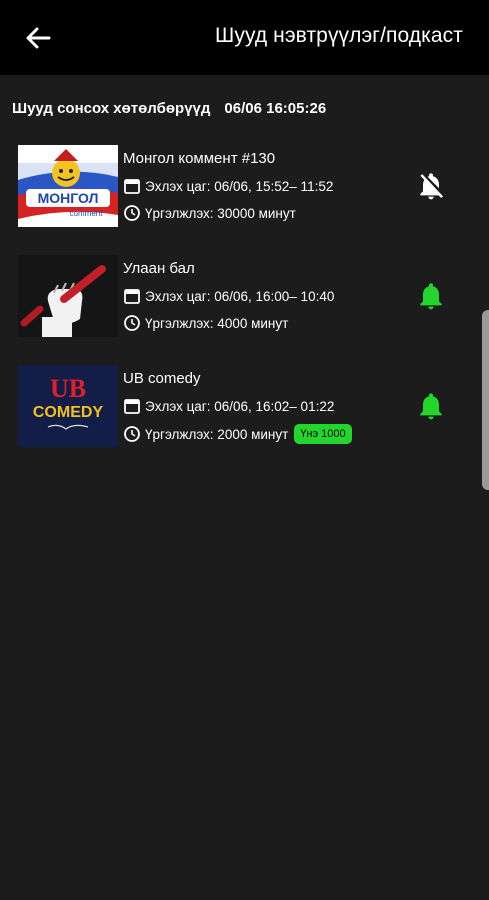 This screenshot has width=489, height=900. What do you see at coordinates (87, 213) in the screenshot?
I see `svg-text: comment` at bounding box center [87, 213].